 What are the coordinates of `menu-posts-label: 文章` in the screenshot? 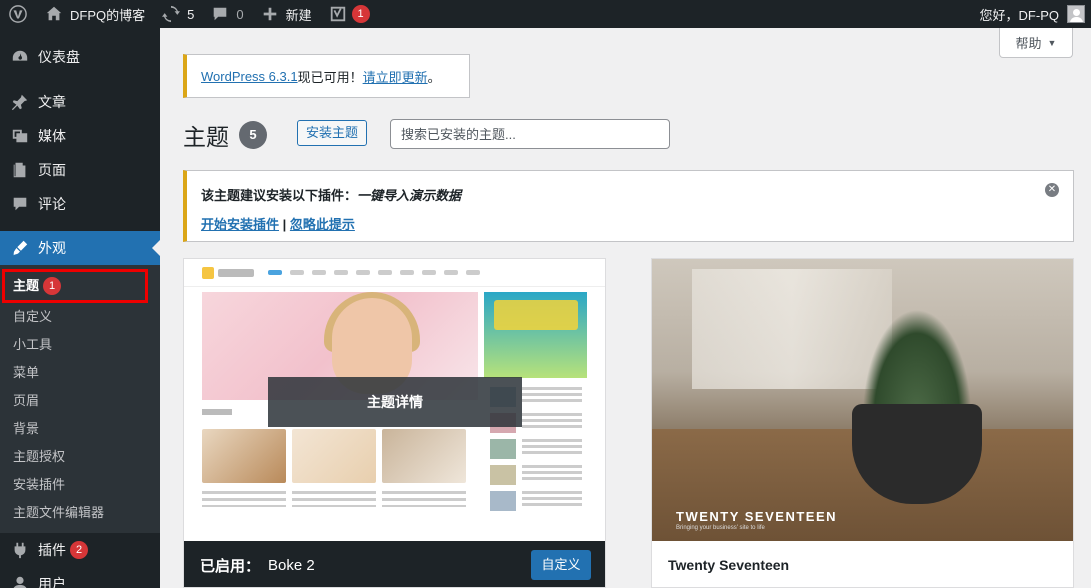 It's located at (52, 102).